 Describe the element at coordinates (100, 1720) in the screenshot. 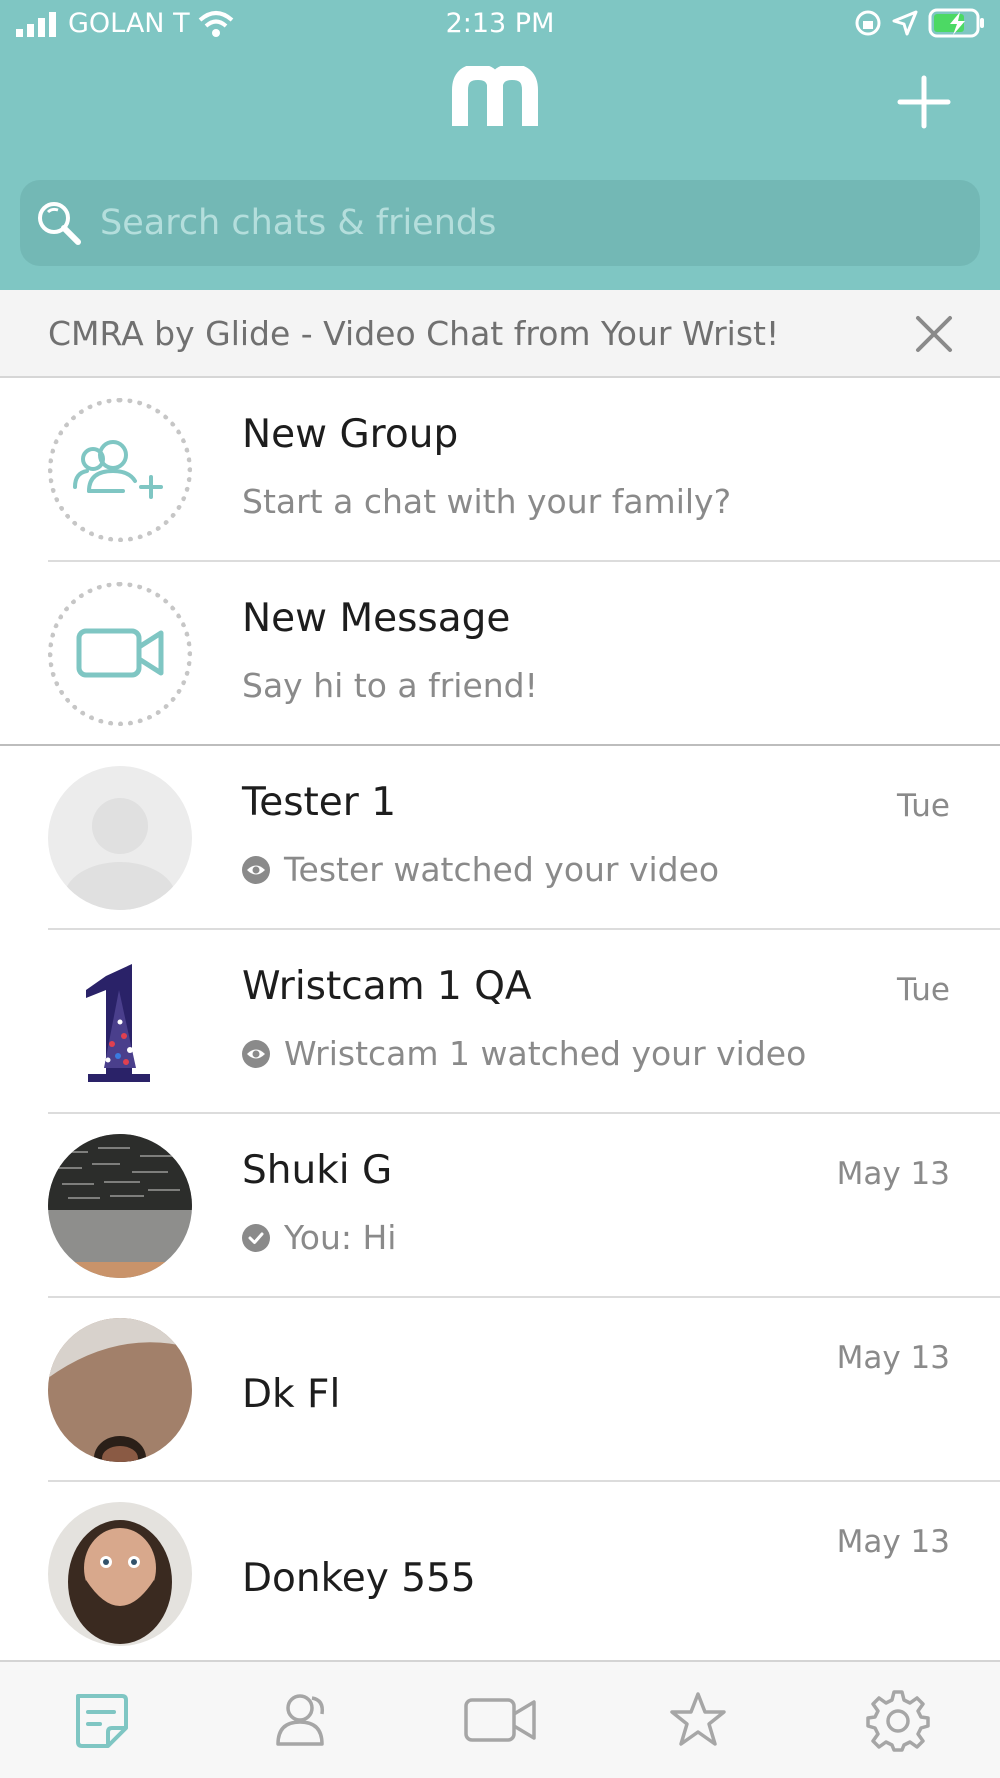

I see `chats-icon` at that location.